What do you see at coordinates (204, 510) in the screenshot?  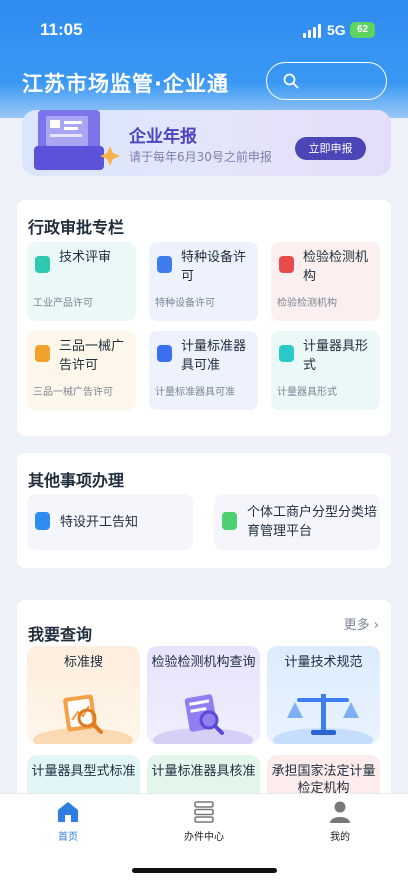 I see `other-matters-card: 其他事项办理 特设开工告知 个体工商户分型分类培育管理平台` at bounding box center [204, 510].